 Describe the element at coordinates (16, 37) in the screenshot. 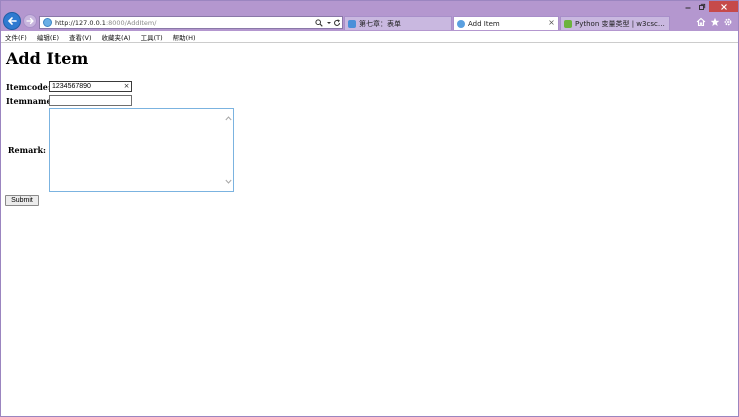

I see `menu-file: 文件(F)` at that location.